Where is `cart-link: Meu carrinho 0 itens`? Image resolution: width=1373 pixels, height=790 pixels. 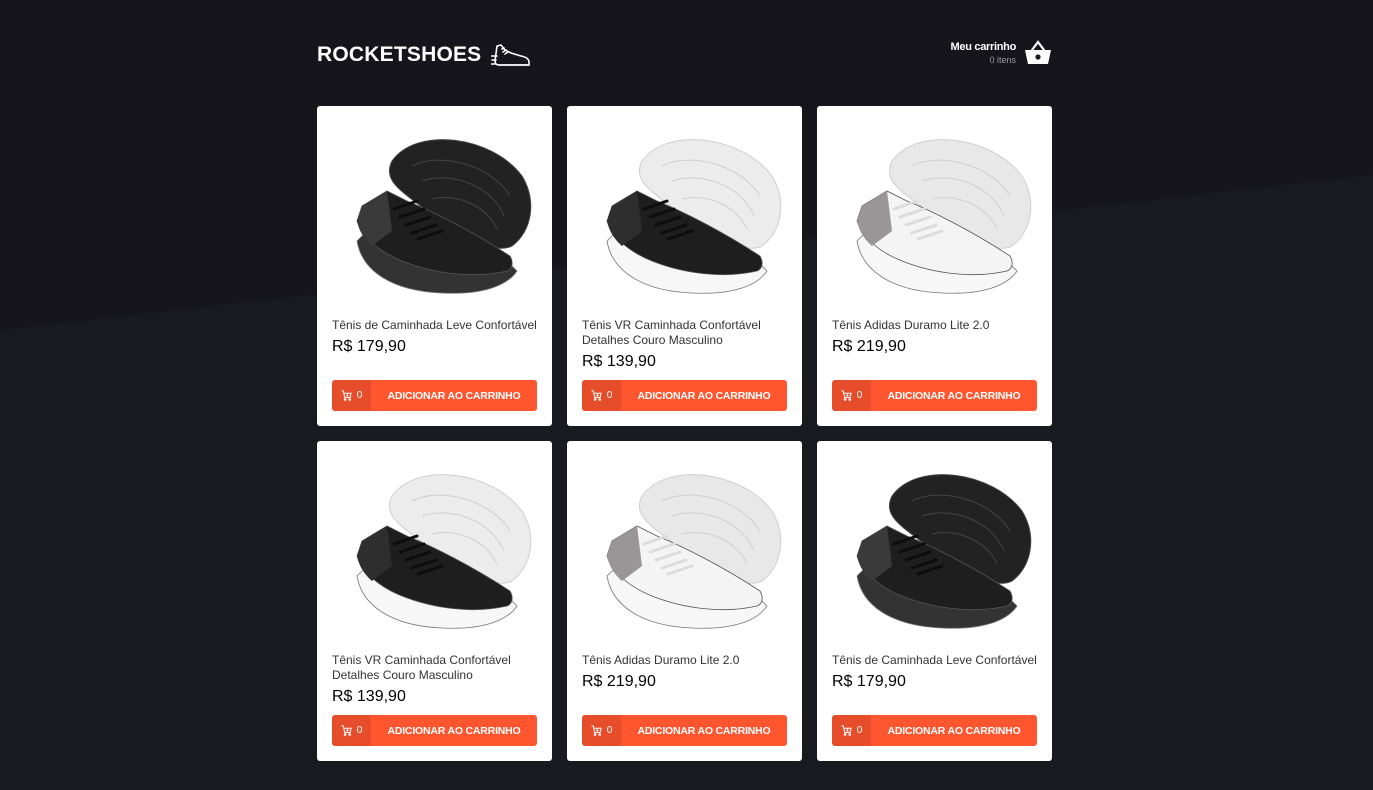
cart-link: Meu carrinho 0 itens is located at coordinates (1001, 53).